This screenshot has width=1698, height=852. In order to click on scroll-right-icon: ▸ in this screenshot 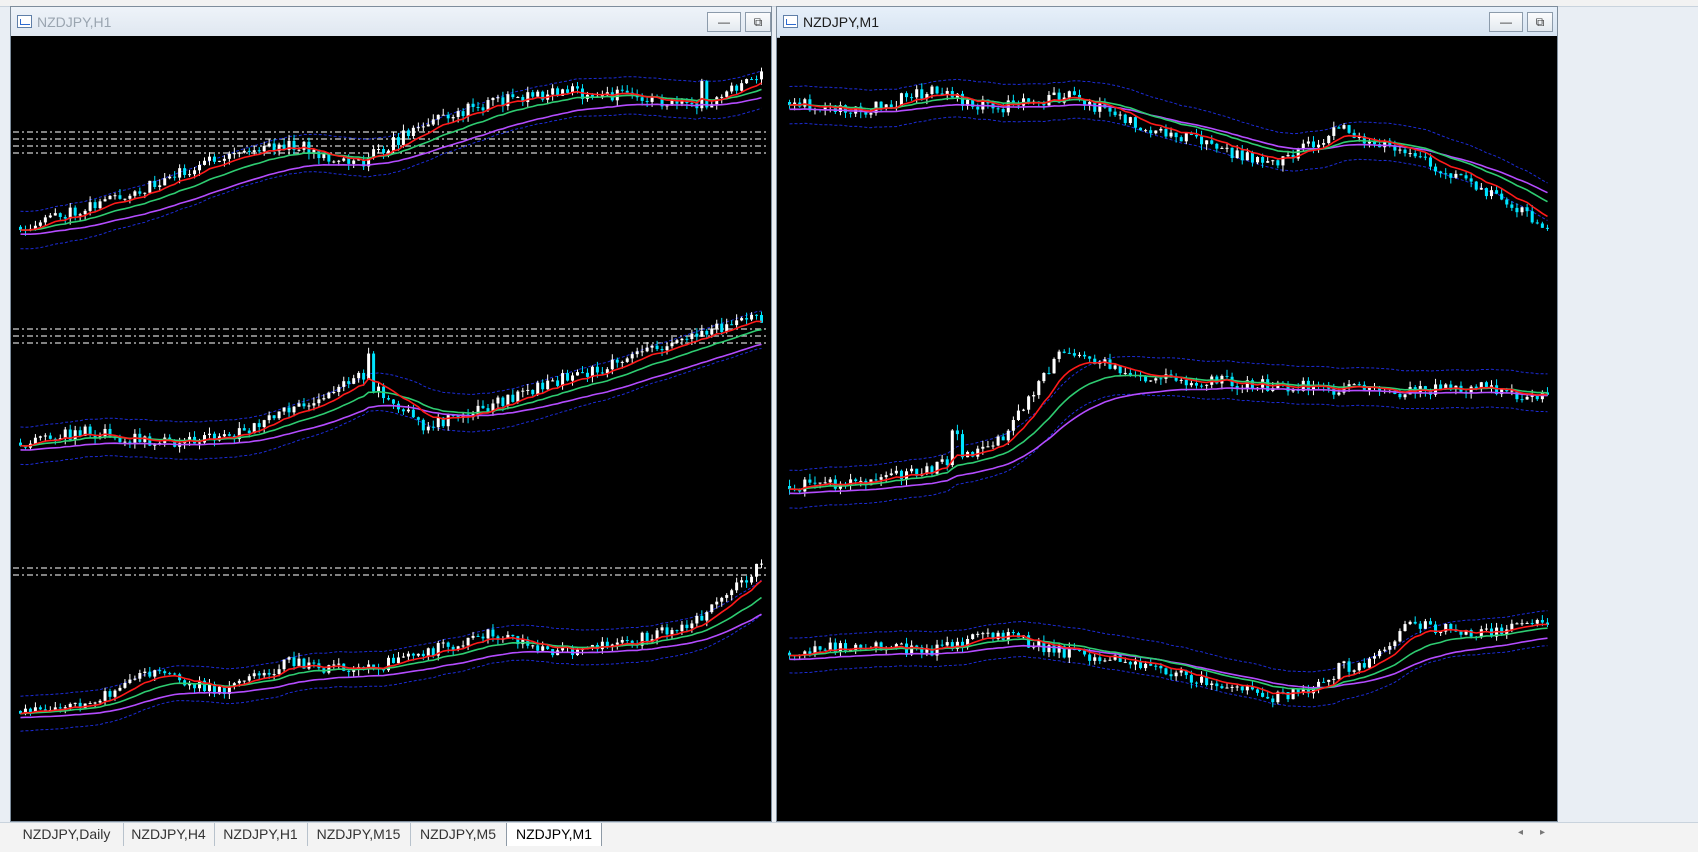, I will do `click(1542, 832)`.